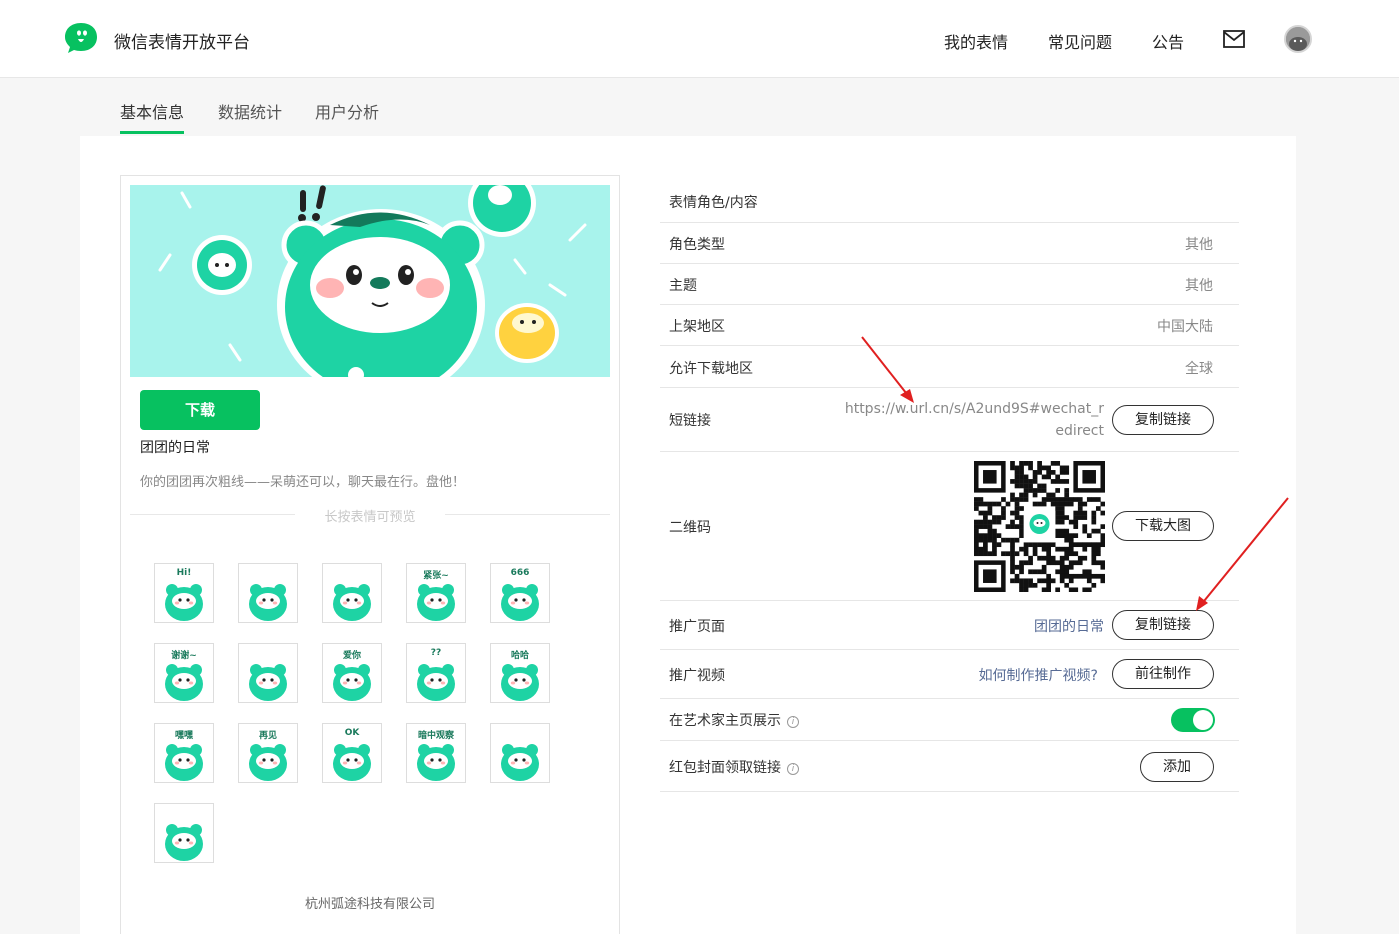  Describe the element at coordinates (436, 653) in the screenshot. I see `sticker-caption: ??` at that location.